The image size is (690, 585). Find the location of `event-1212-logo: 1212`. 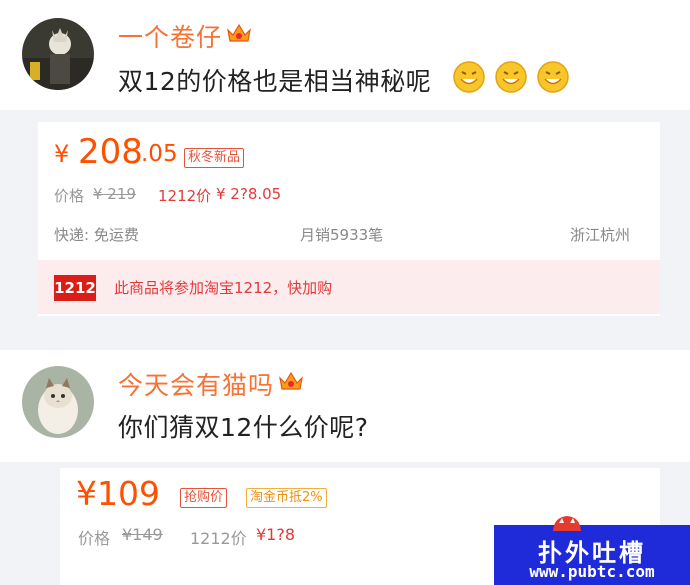

event-1212-logo: 1212 is located at coordinates (75, 288).